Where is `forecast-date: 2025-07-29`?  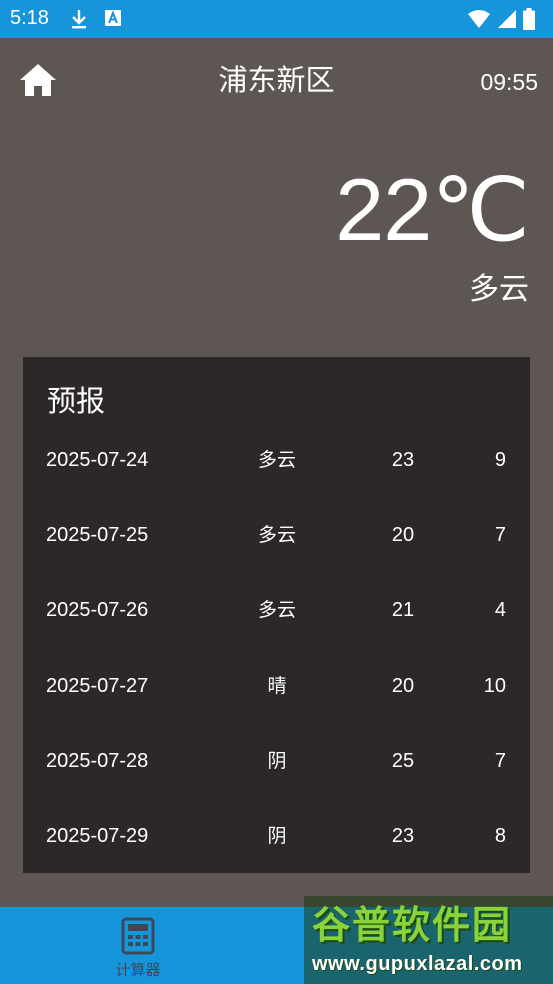
forecast-date: 2025-07-29 is located at coordinates (97, 836).